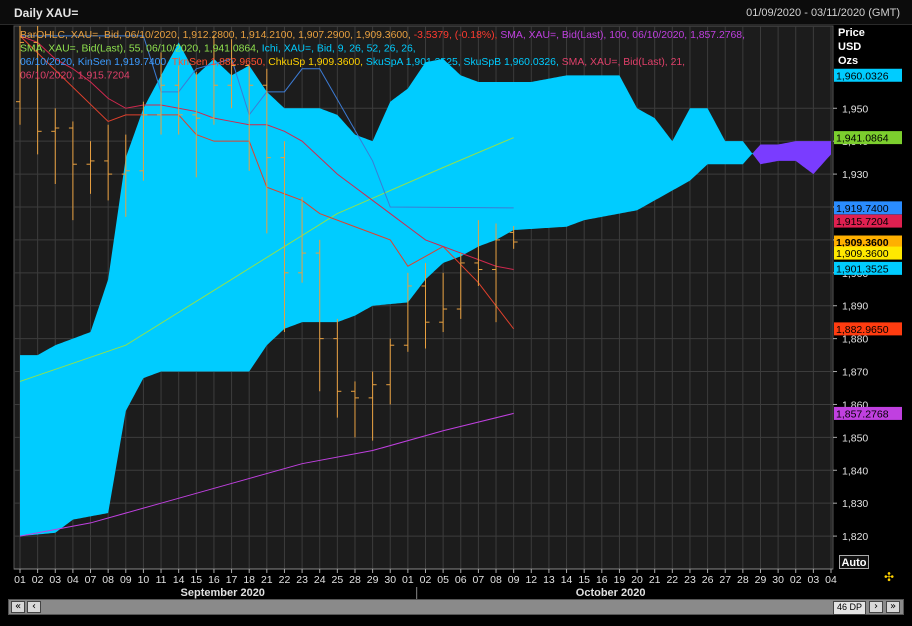  What do you see at coordinates (854, 562) in the screenshot?
I see `auto-scale-button: Auto` at bounding box center [854, 562].